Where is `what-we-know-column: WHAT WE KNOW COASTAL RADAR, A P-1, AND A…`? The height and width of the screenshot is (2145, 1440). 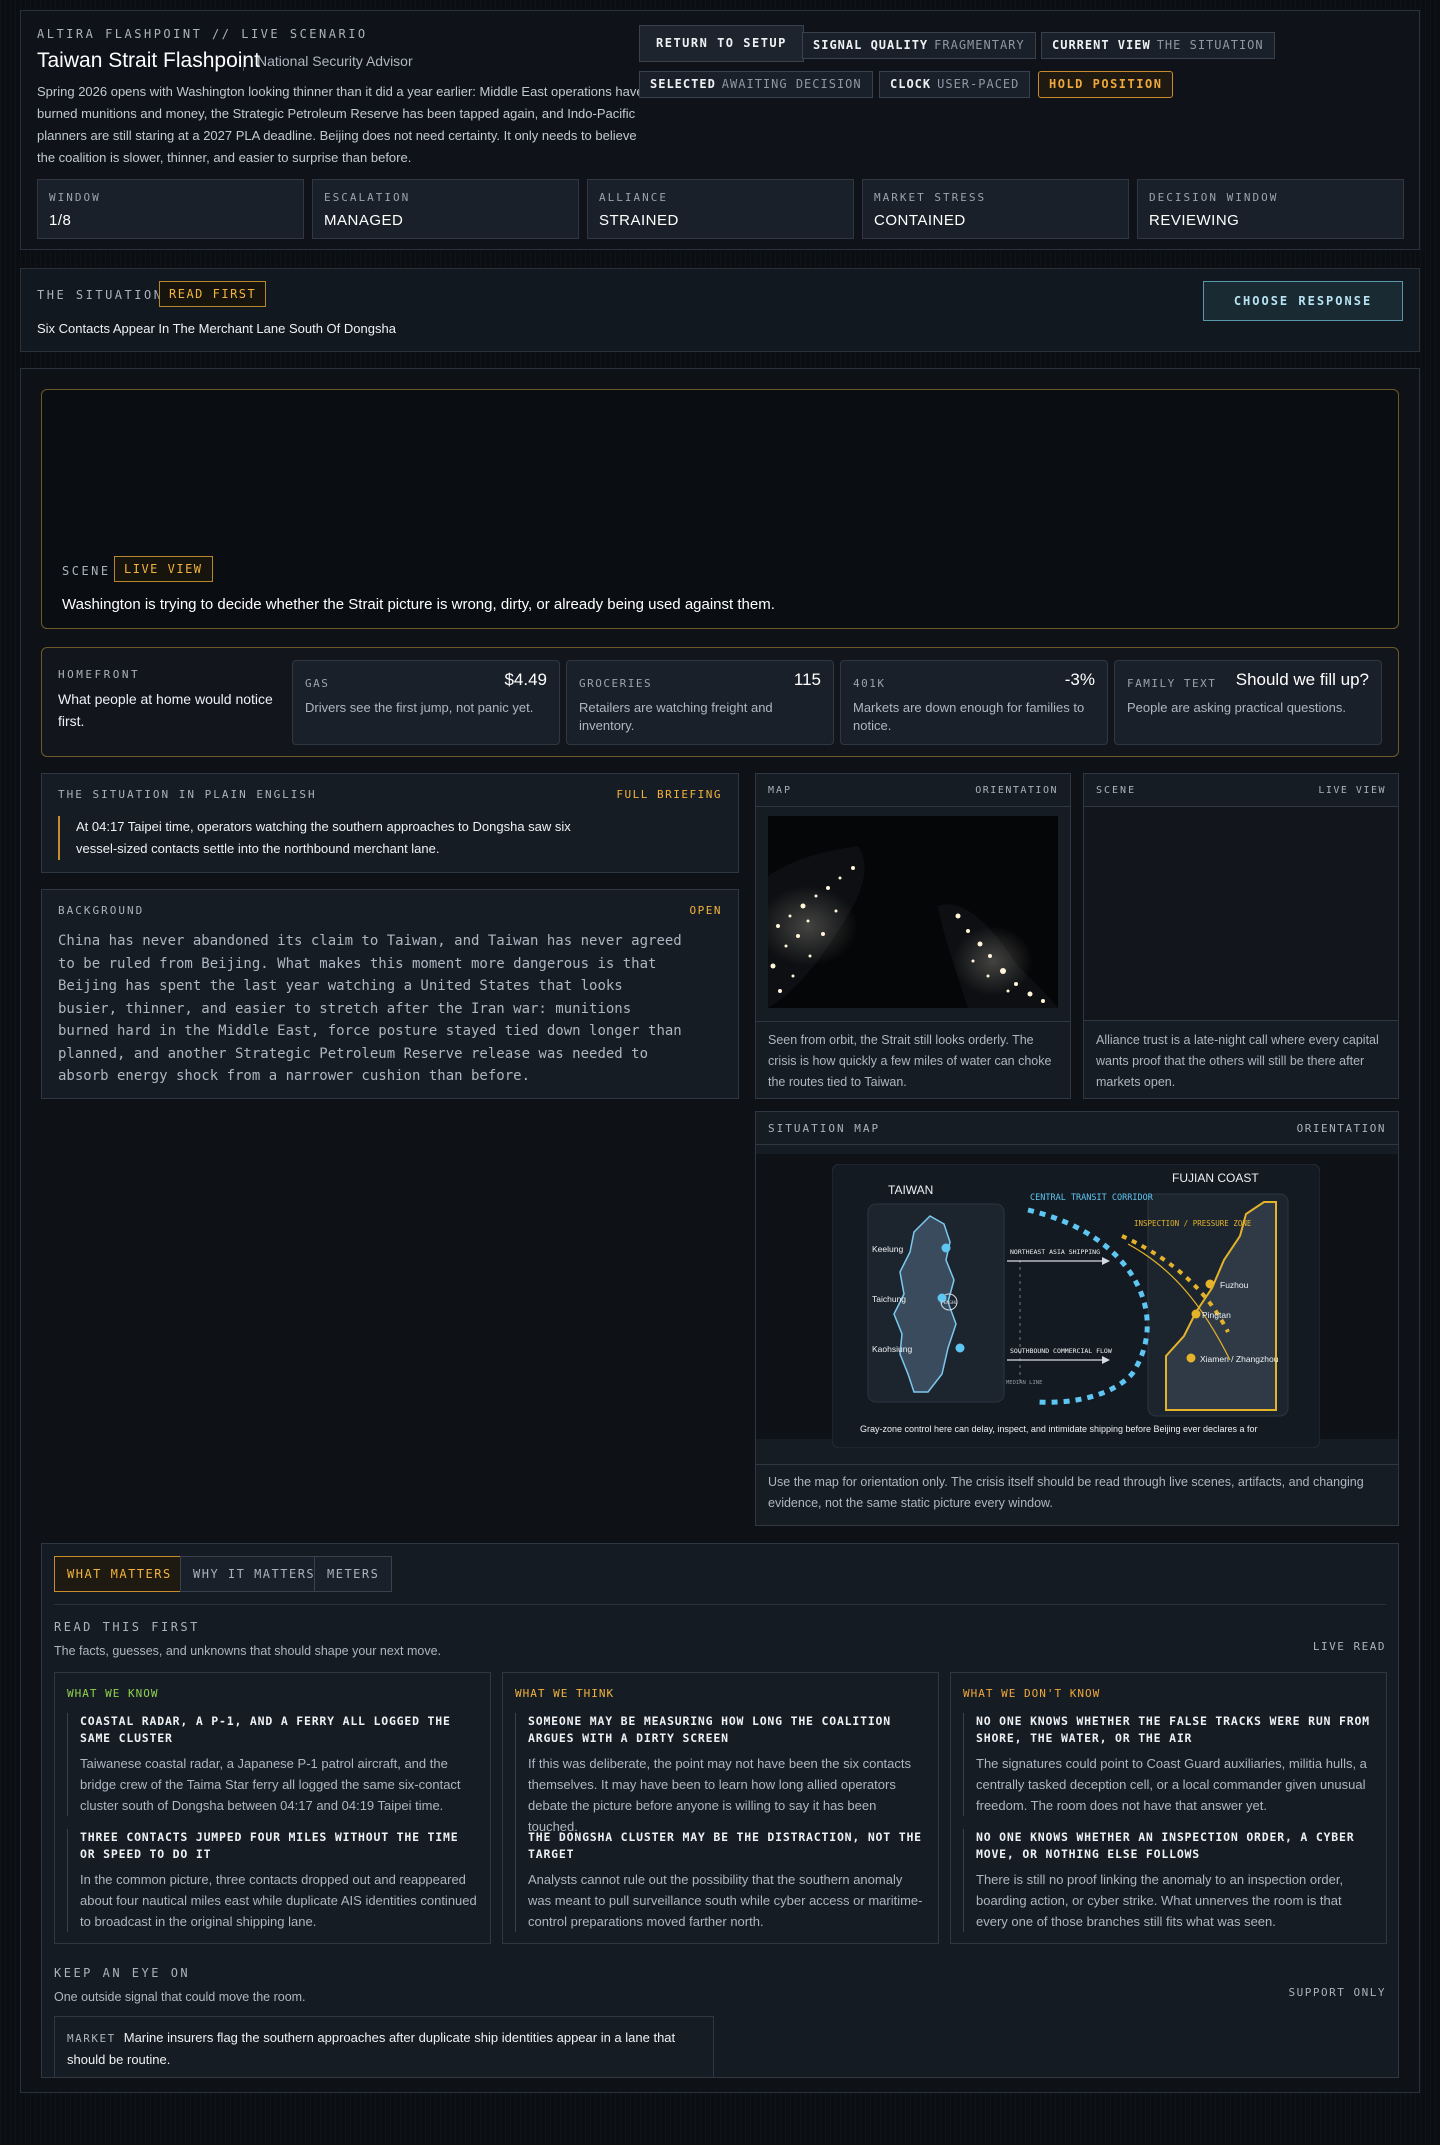 what-we-know-column: WHAT WE KNOW COASTAL RADAR, A P-1, AND A… is located at coordinates (272, 1808).